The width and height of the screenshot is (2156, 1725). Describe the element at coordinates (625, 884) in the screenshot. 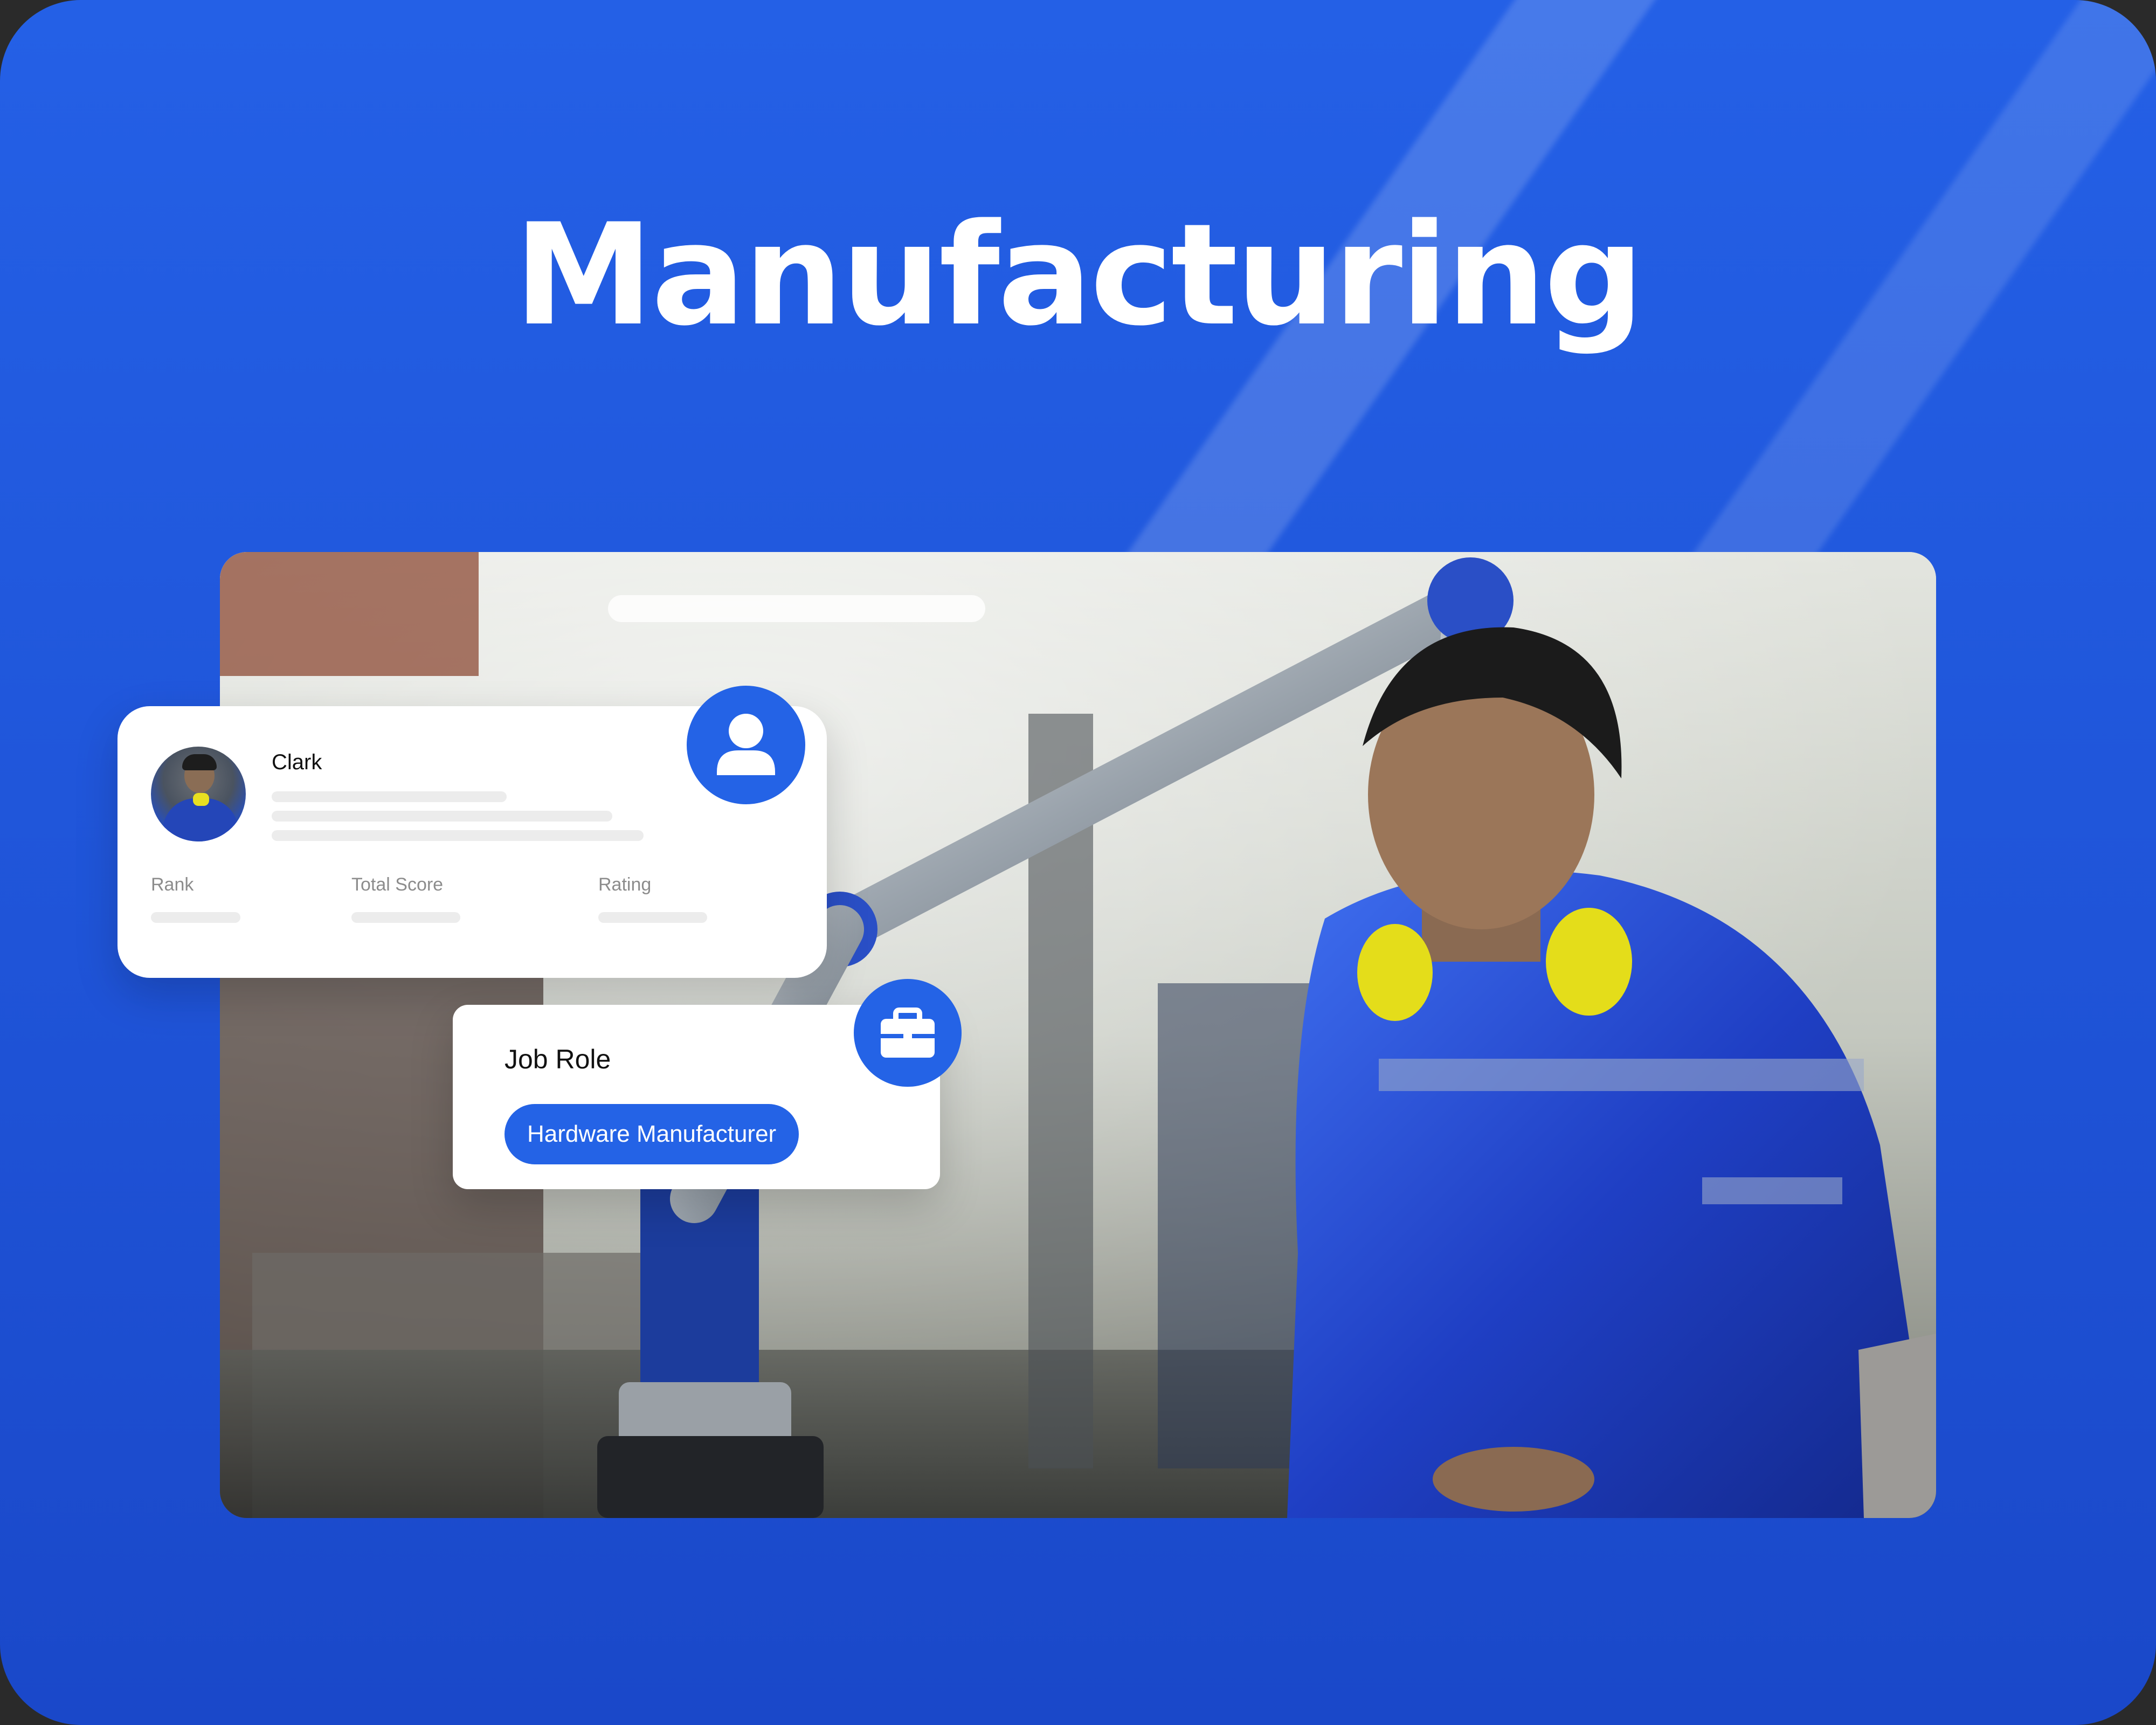

I see `stat-label-rating: Rating` at that location.